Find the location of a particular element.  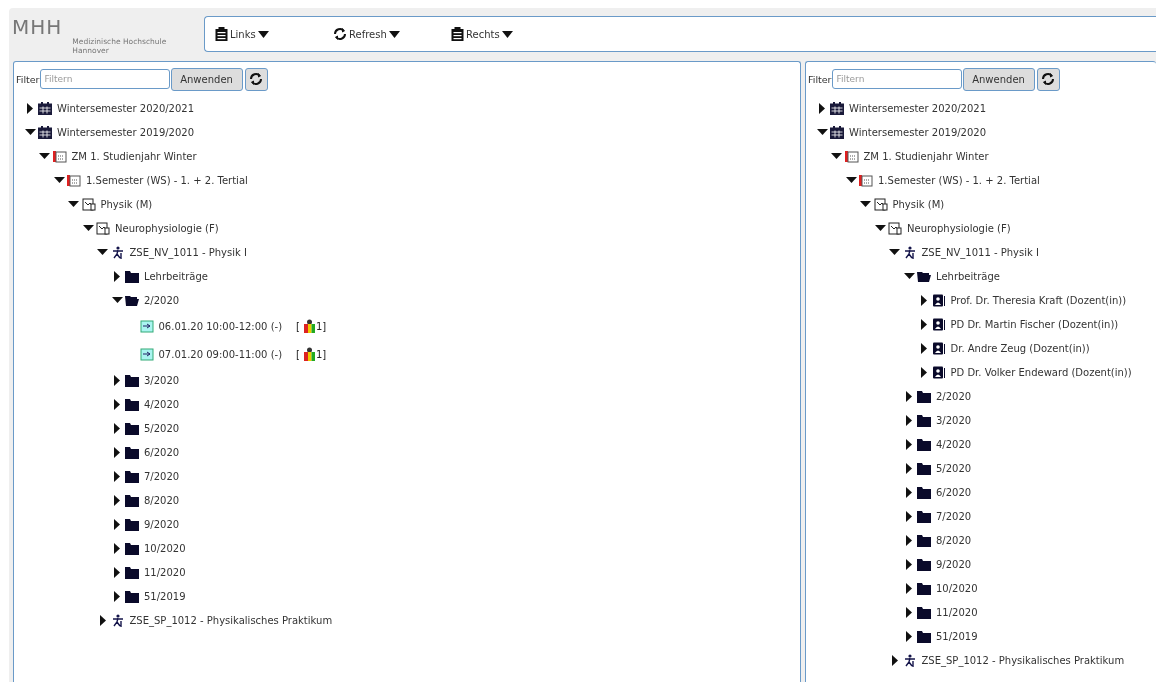

menu-button: Links is located at coordinates (274, 34).